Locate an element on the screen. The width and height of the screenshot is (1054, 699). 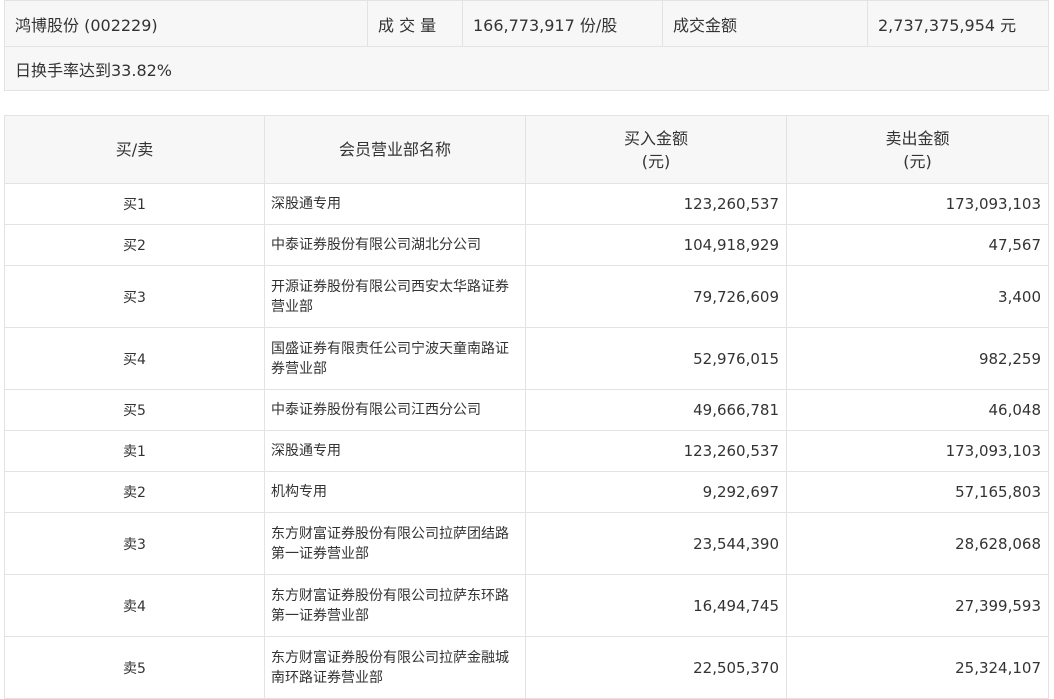
row-broker: 中泰证券股份有限公司湖北分公司 is located at coordinates (395, 245).